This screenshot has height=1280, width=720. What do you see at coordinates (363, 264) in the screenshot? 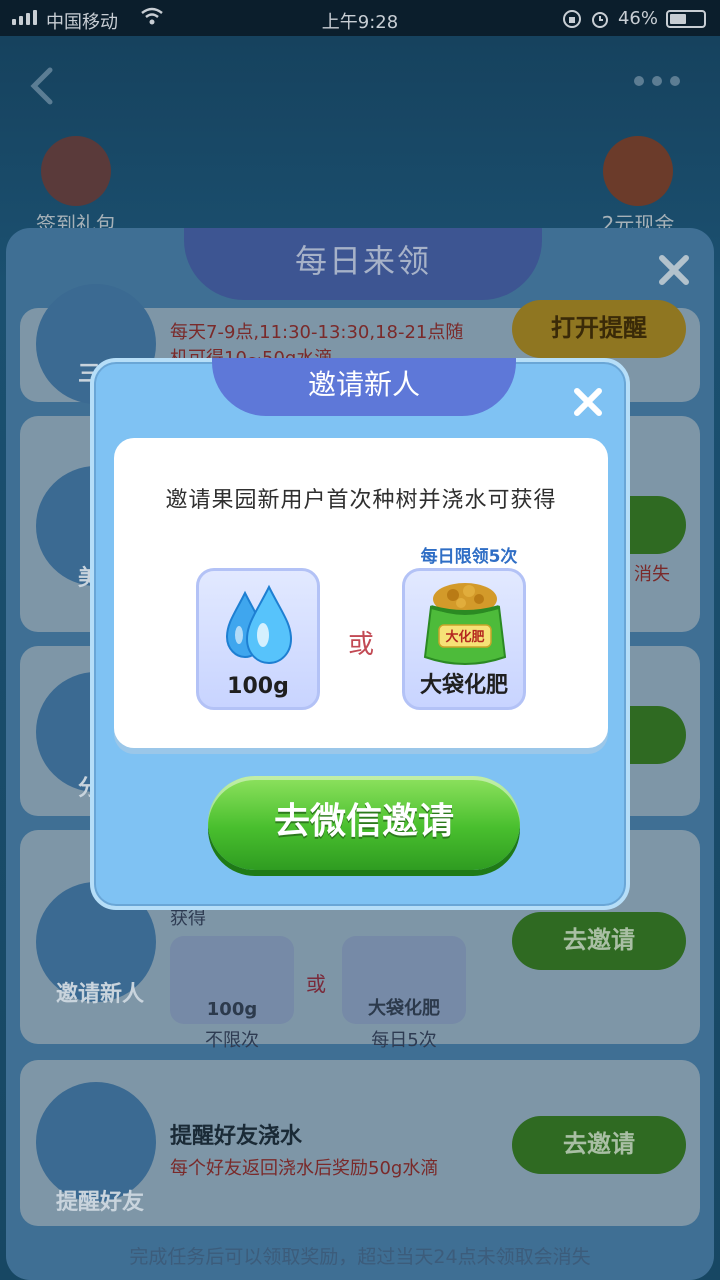
I see `panel-title: 每日来领` at bounding box center [363, 264].